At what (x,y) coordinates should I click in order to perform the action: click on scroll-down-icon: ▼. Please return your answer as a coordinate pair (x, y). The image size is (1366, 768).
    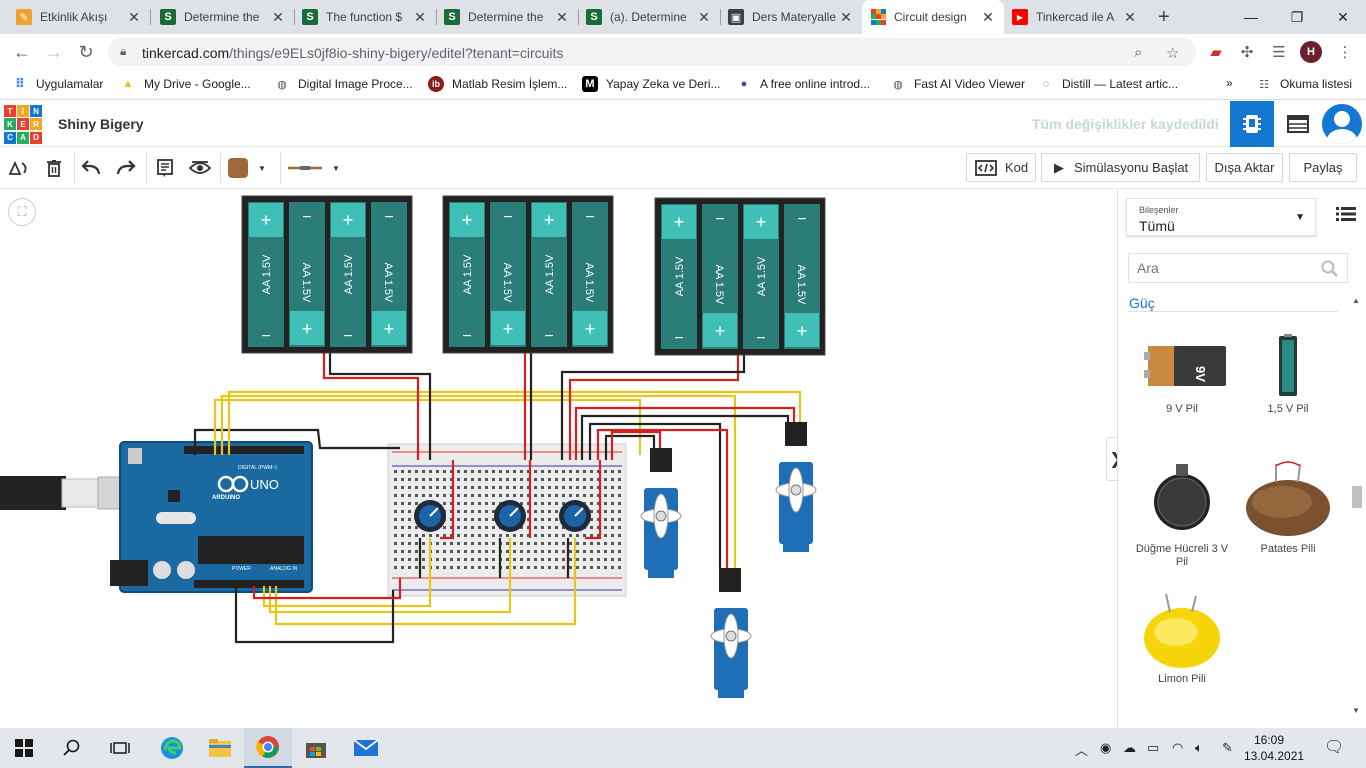
    Looking at the image, I should click on (1356, 710).